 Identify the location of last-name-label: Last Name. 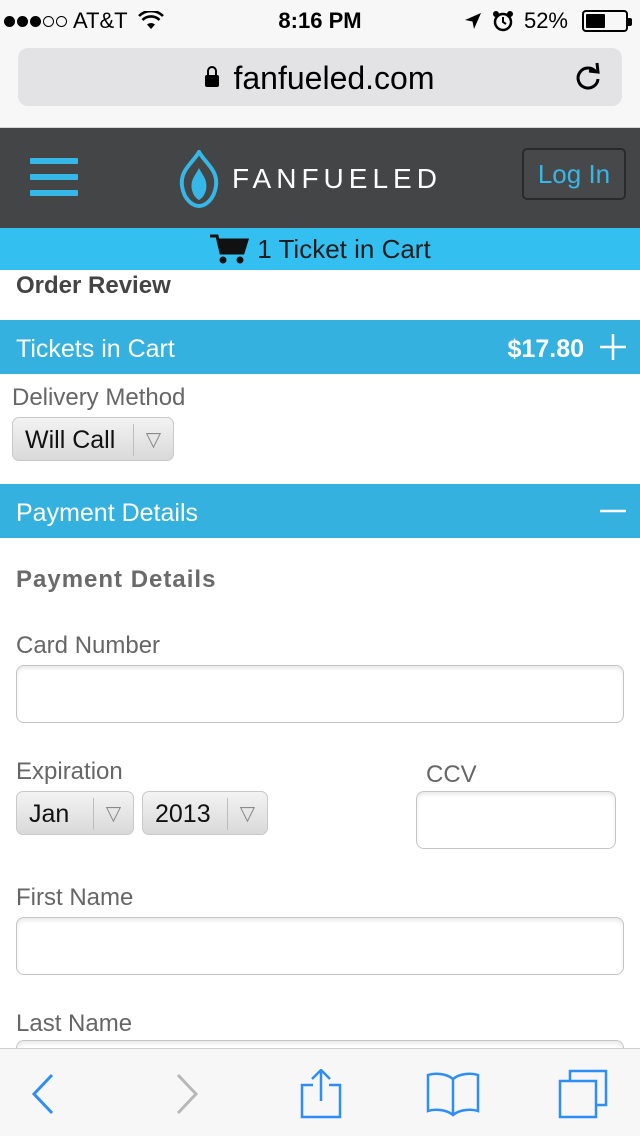
(74, 1023).